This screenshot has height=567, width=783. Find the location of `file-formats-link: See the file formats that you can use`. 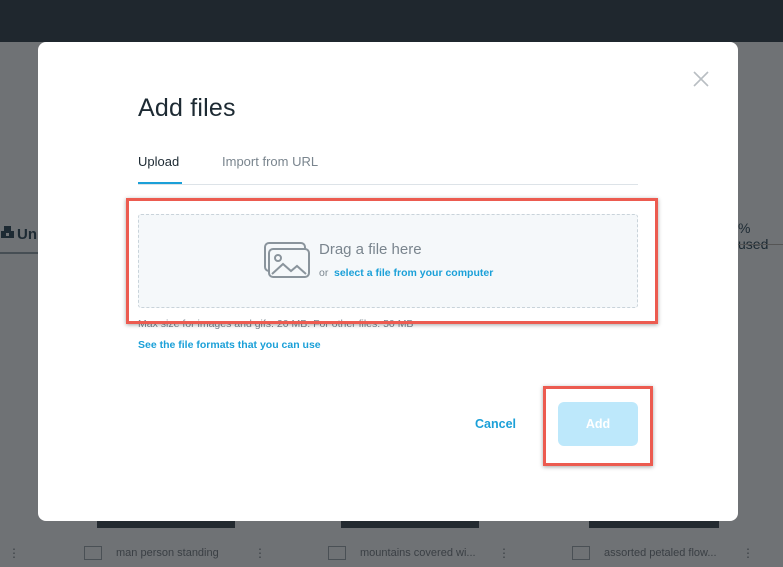

file-formats-link: See the file formats that you can use is located at coordinates (229, 345).